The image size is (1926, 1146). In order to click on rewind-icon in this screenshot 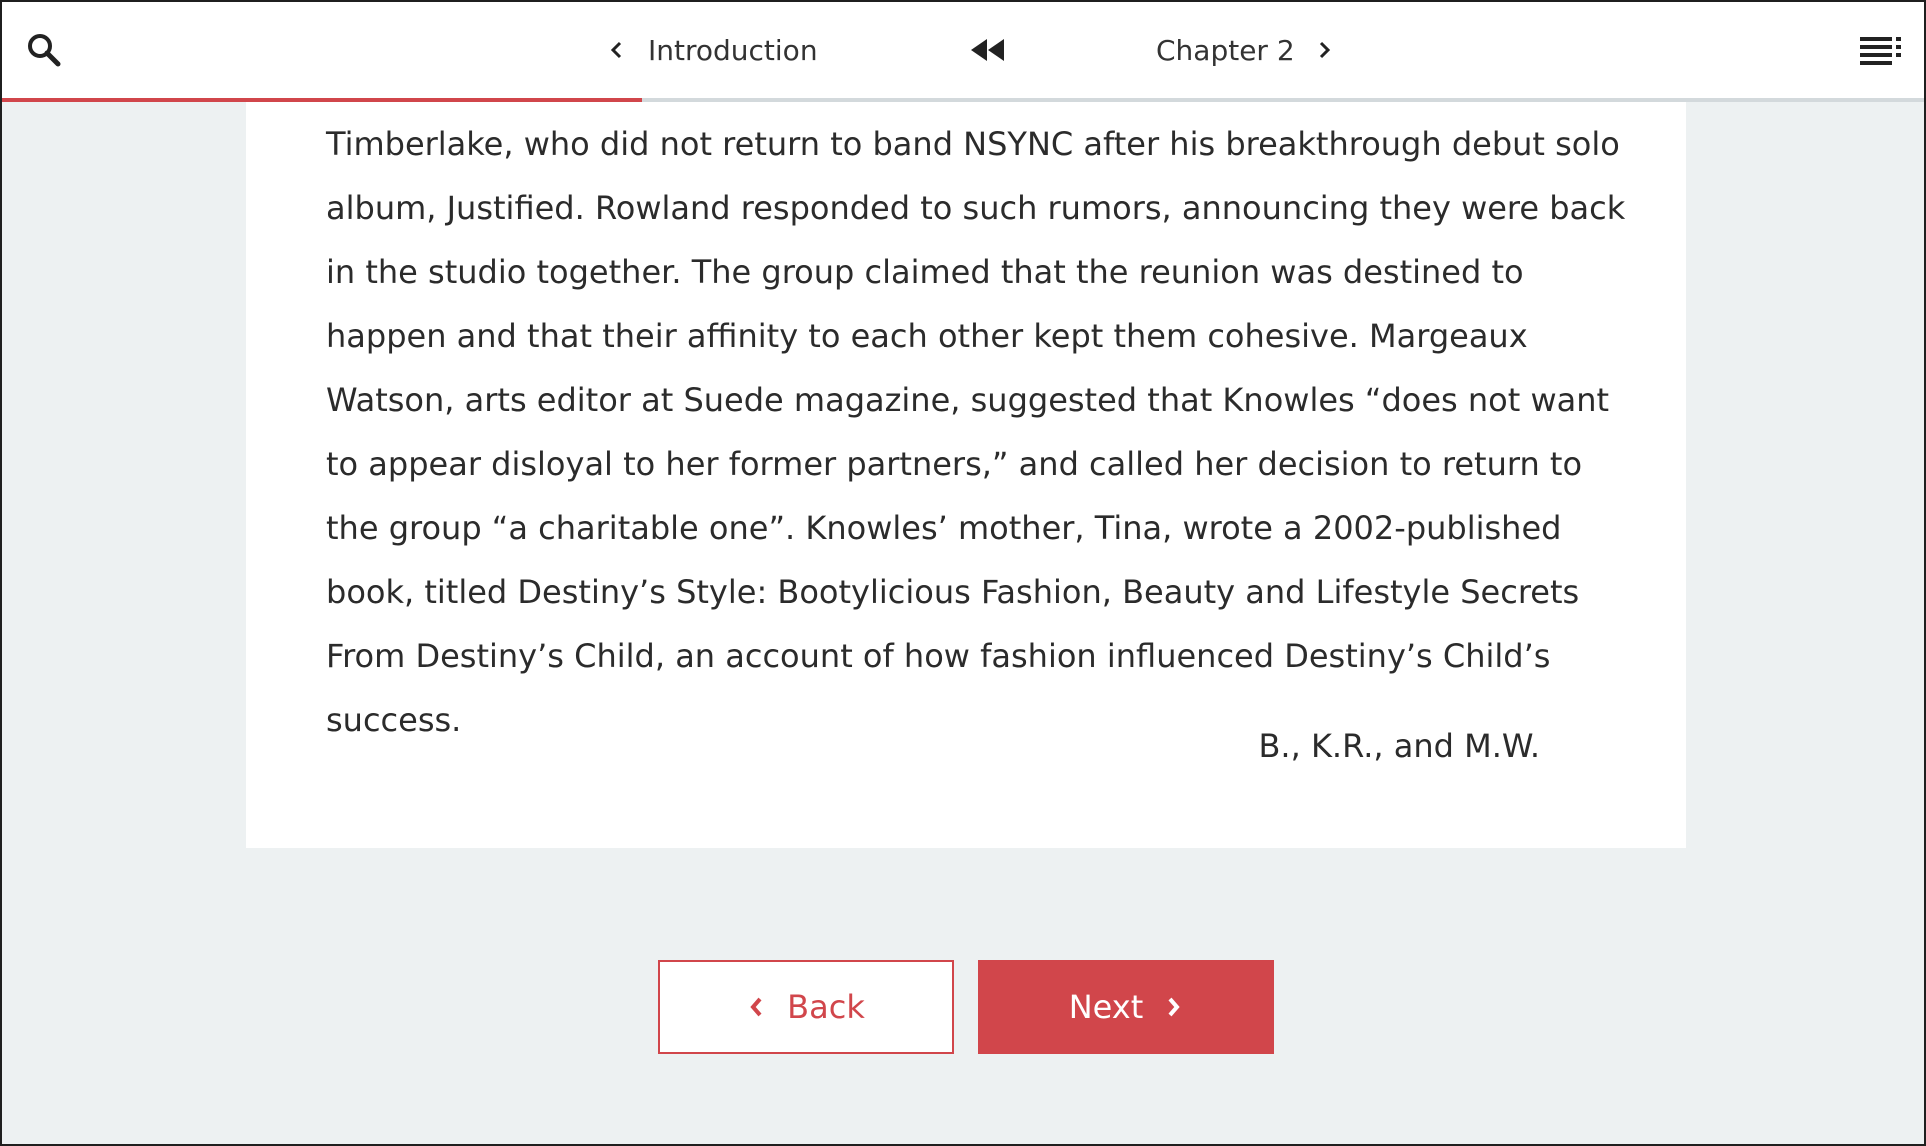, I will do `click(987, 50)`.